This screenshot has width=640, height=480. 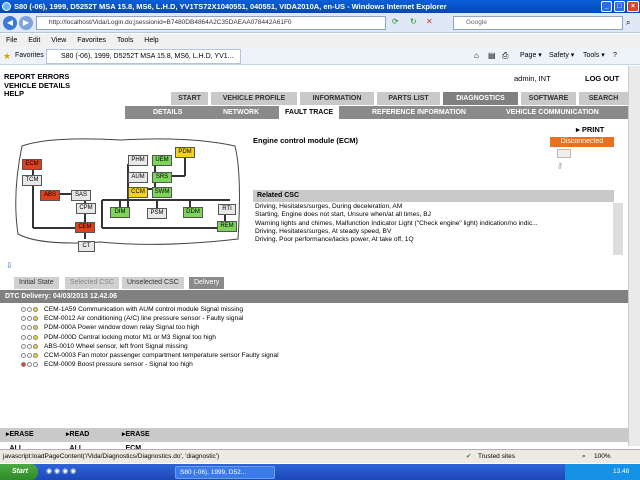 What do you see at coordinates (552, 112) in the screenshot?
I see `subtab-vehicle-communication: VEHICLE COMMUNICATION` at bounding box center [552, 112].